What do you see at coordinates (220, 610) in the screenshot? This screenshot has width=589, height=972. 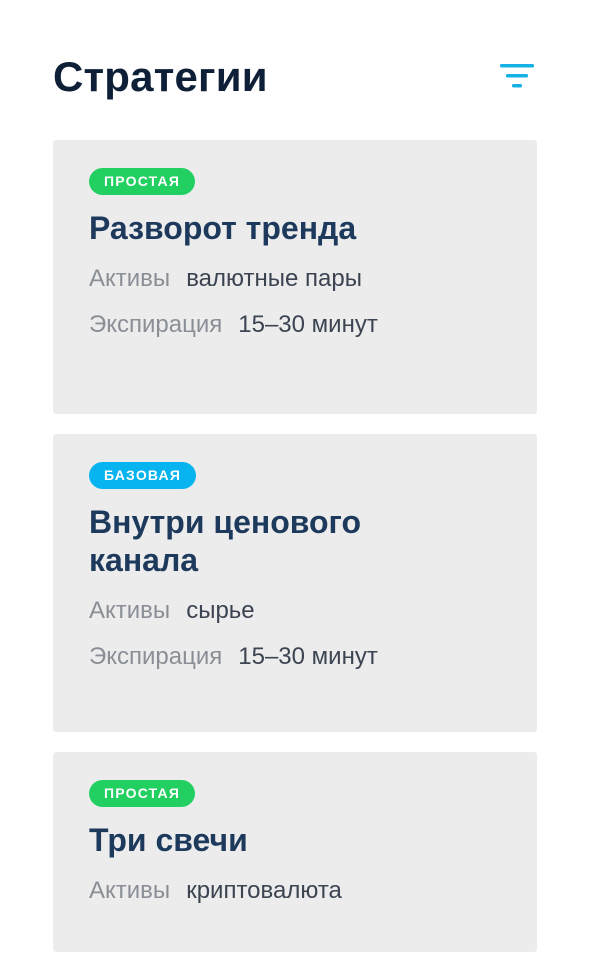 I see `assets-value: сырье` at bounding box center [220, 610].